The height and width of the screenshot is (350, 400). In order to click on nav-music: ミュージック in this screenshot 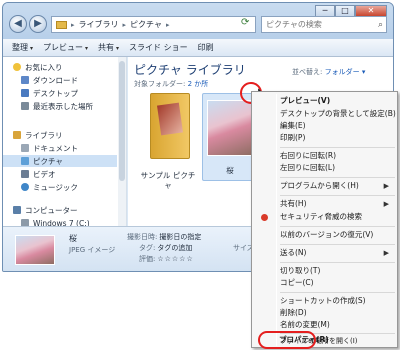, I will do `click(49, 187)`.